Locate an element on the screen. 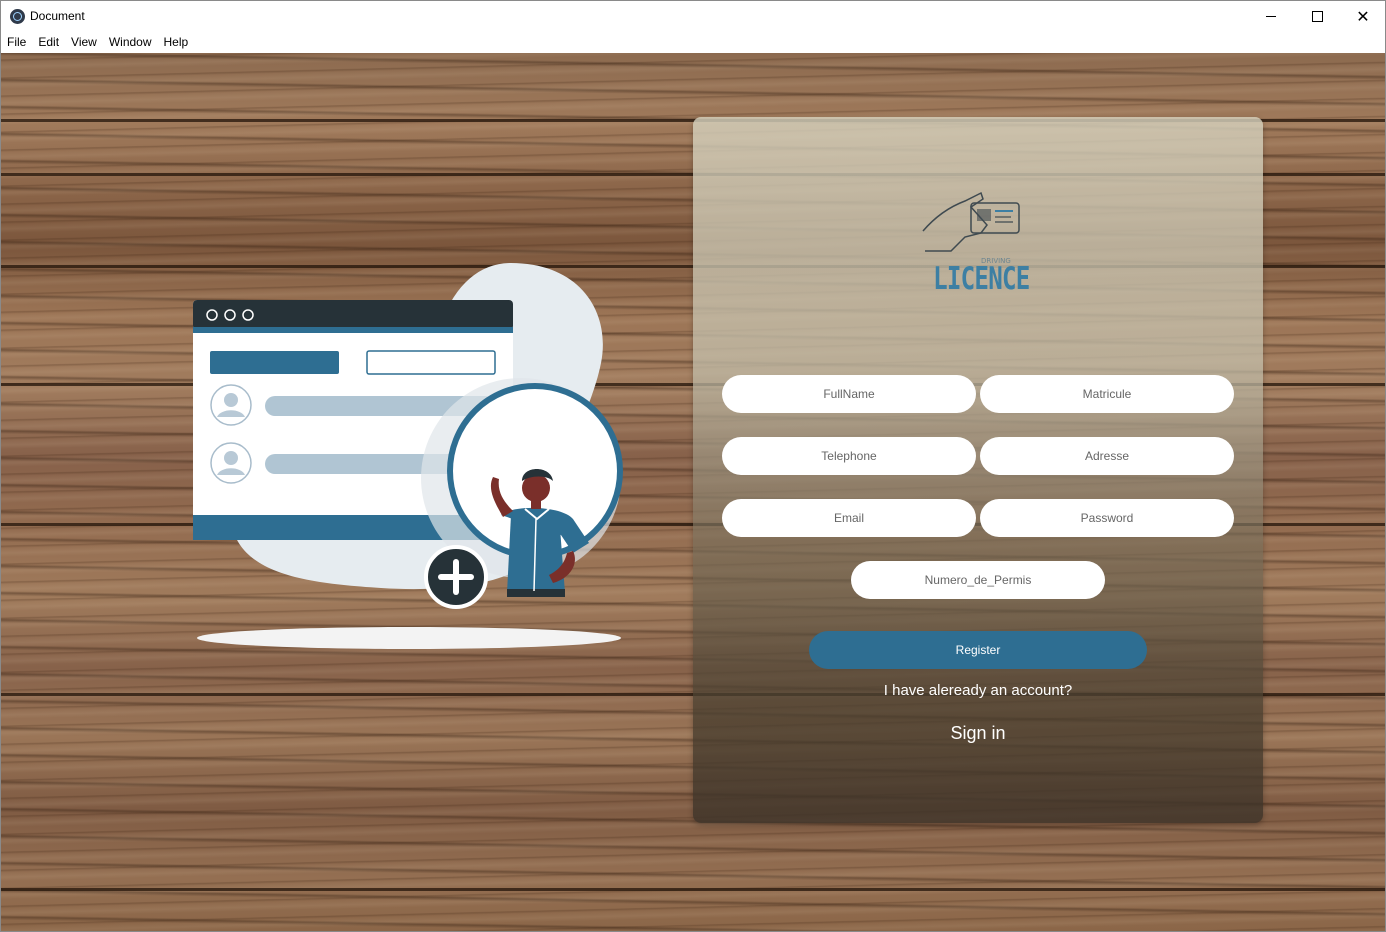  maximize-icon is located at coordinates (1317, 16).